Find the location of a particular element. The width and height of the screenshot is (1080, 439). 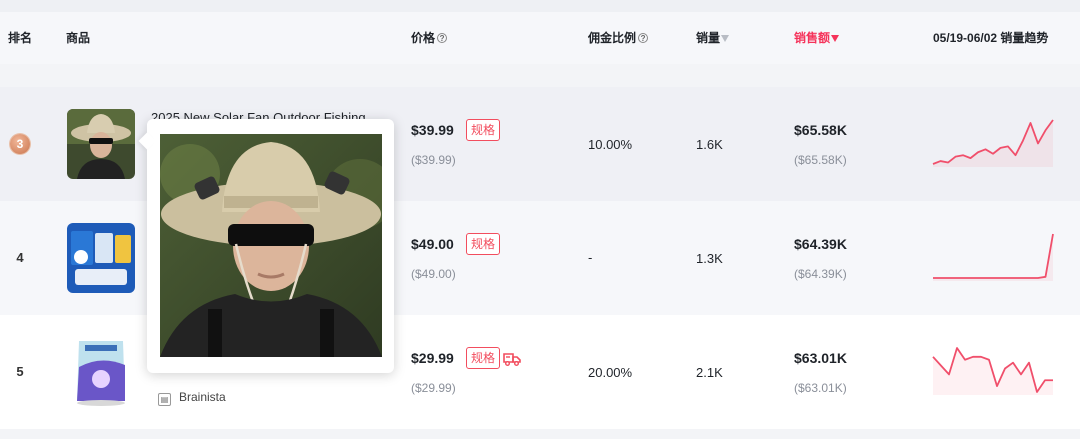

sparkline-line is located at coordinates (993, 256).